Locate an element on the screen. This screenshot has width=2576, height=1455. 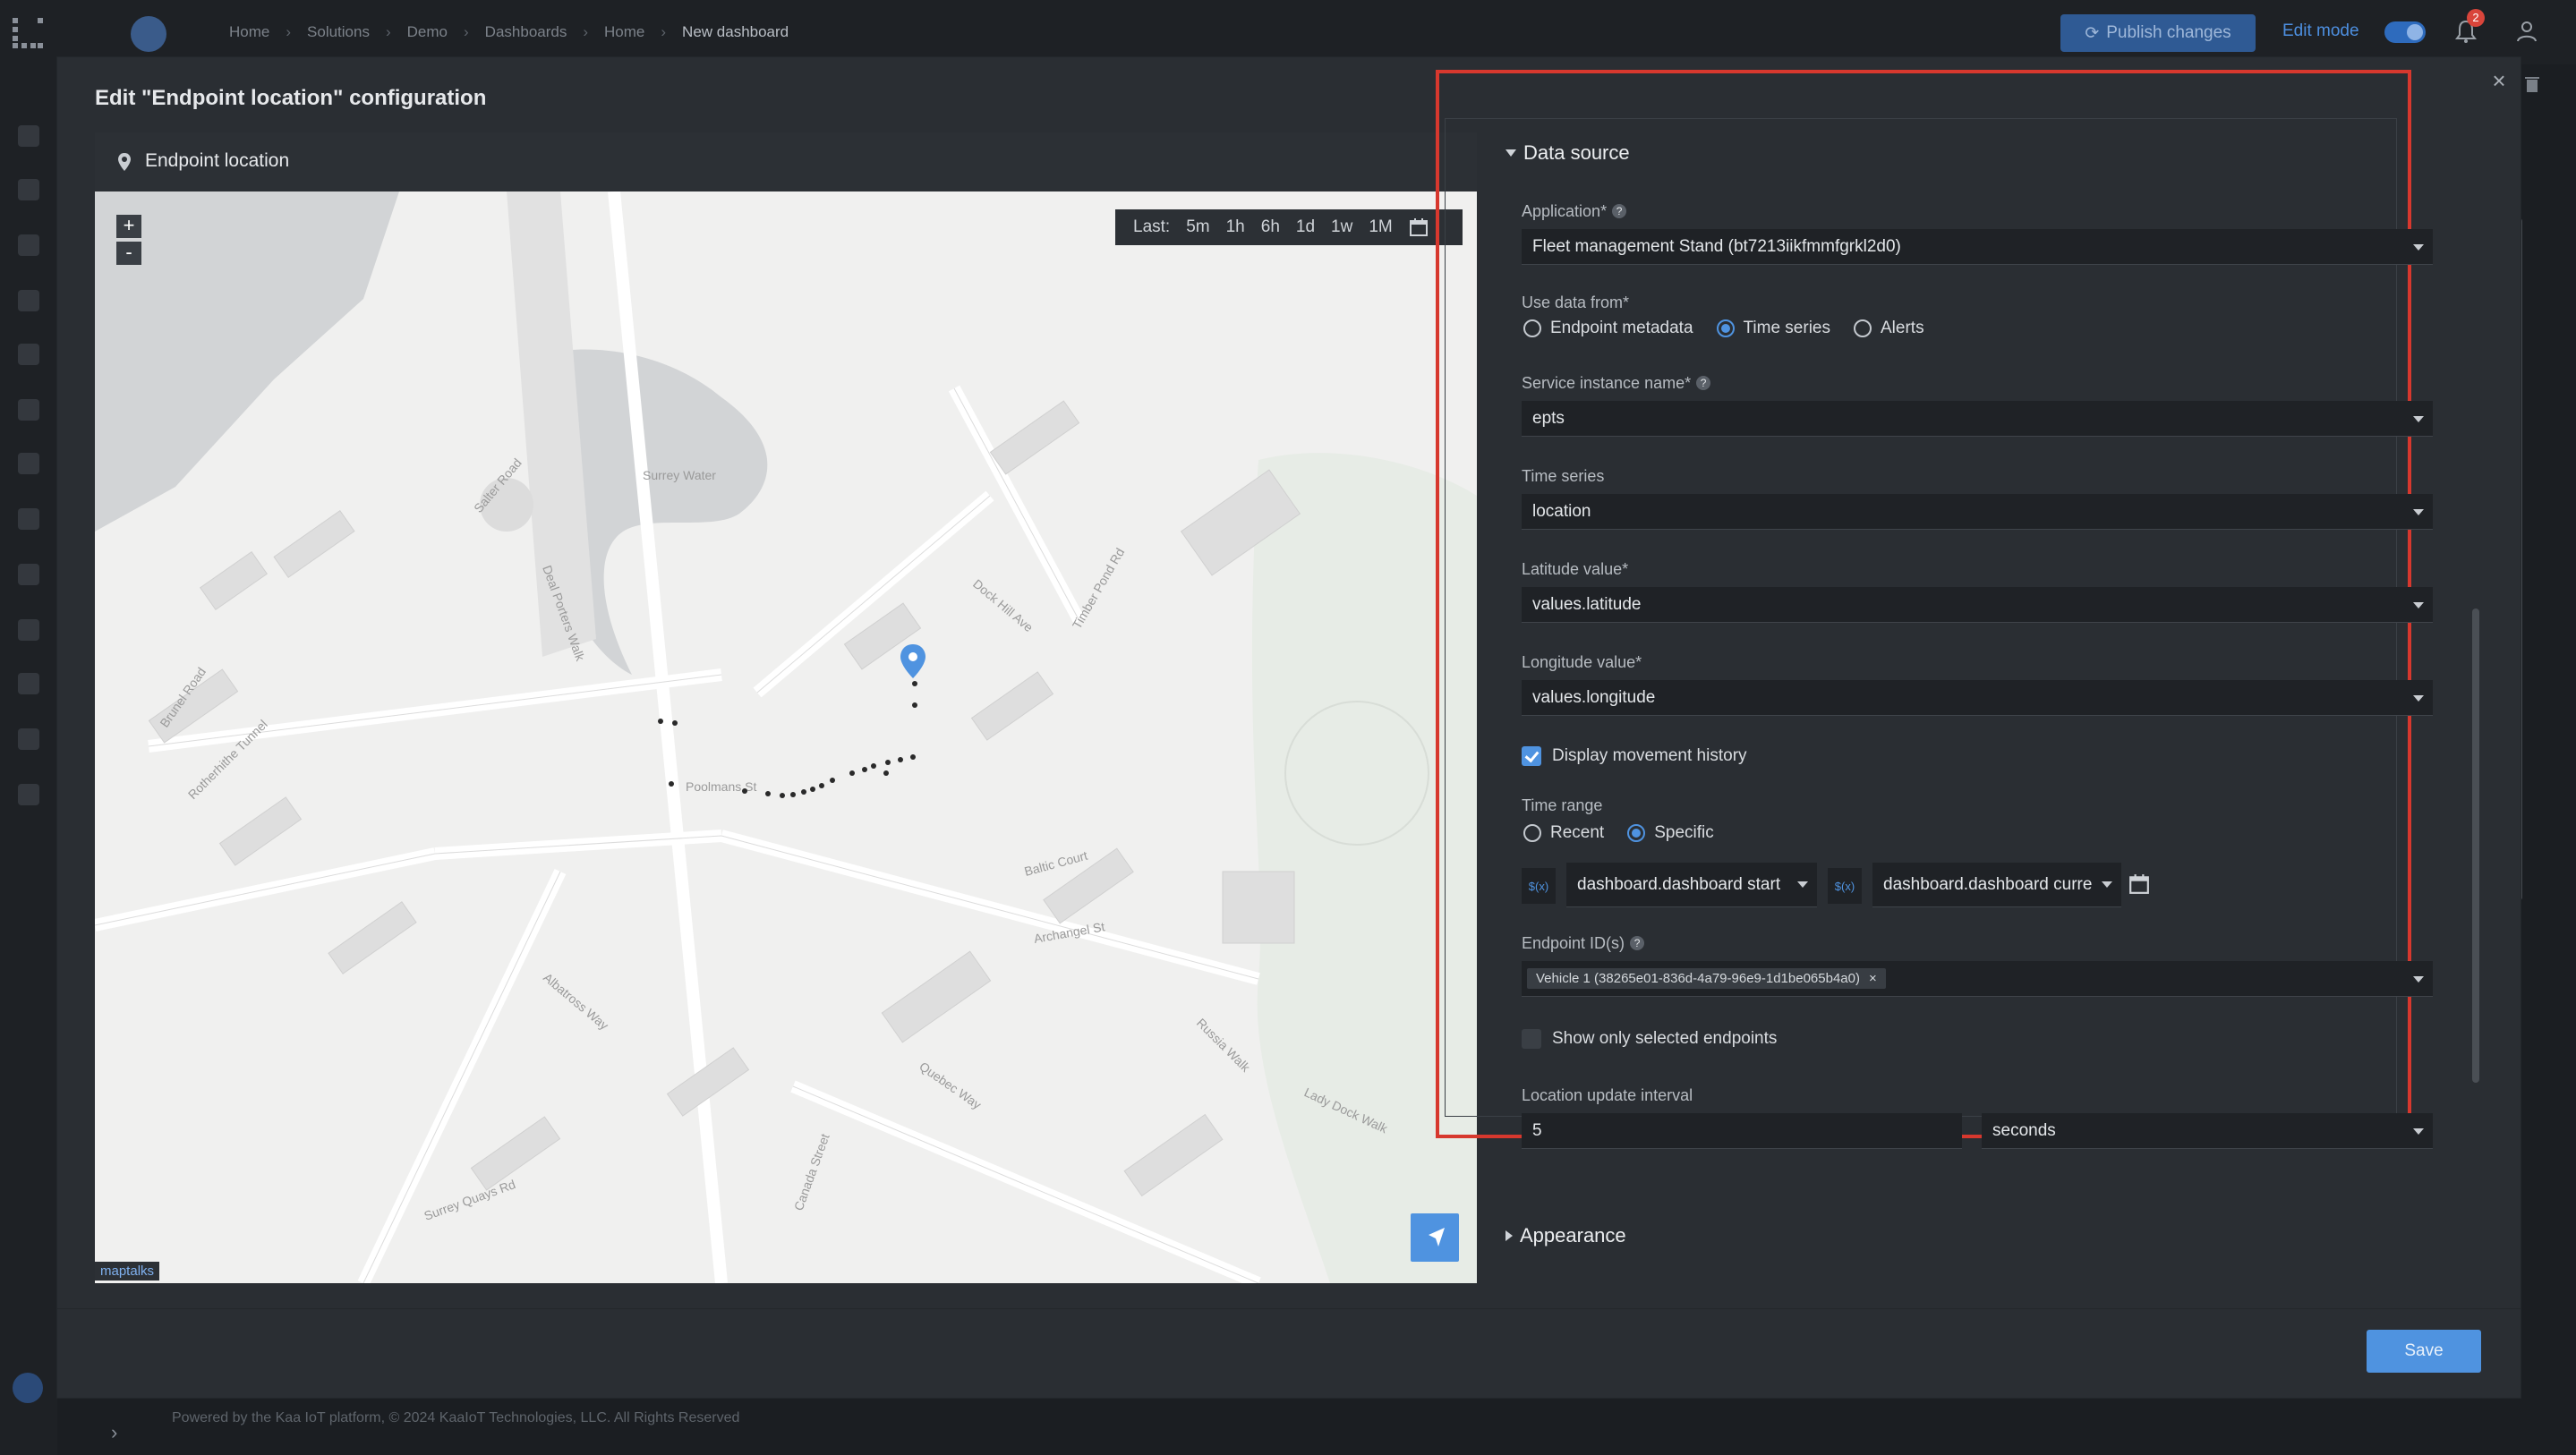
movement-history-label: Display movement history is located at coordinates (1649, 755).